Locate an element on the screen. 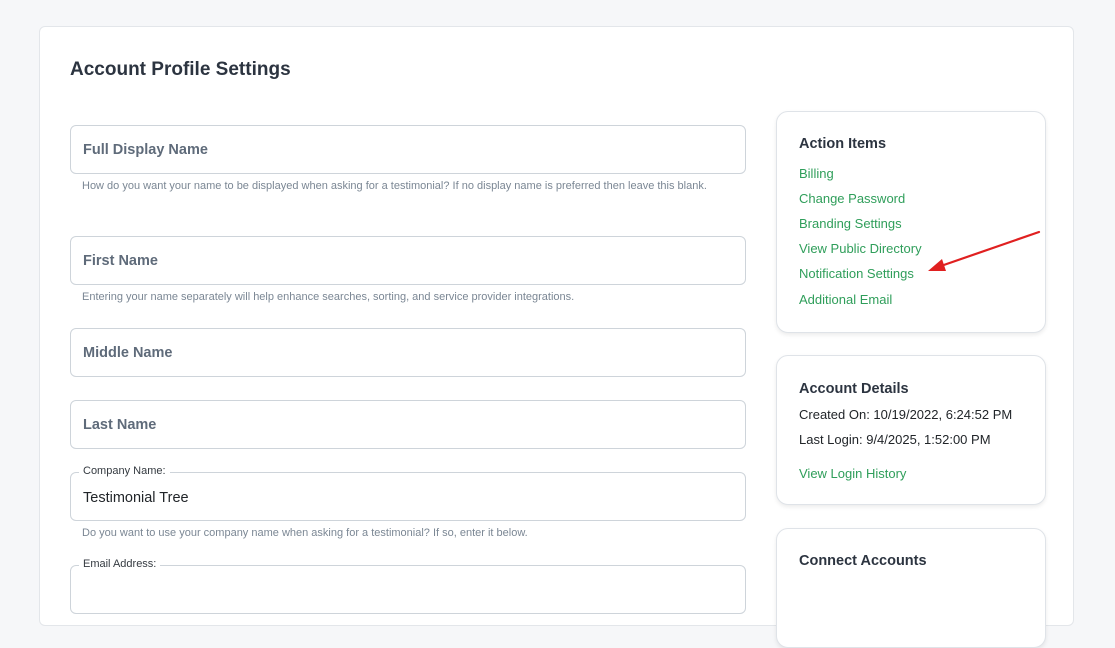 This screenshot has width=1115, height=648. change-password-link: Change Password is located at coordinates (852, 198).